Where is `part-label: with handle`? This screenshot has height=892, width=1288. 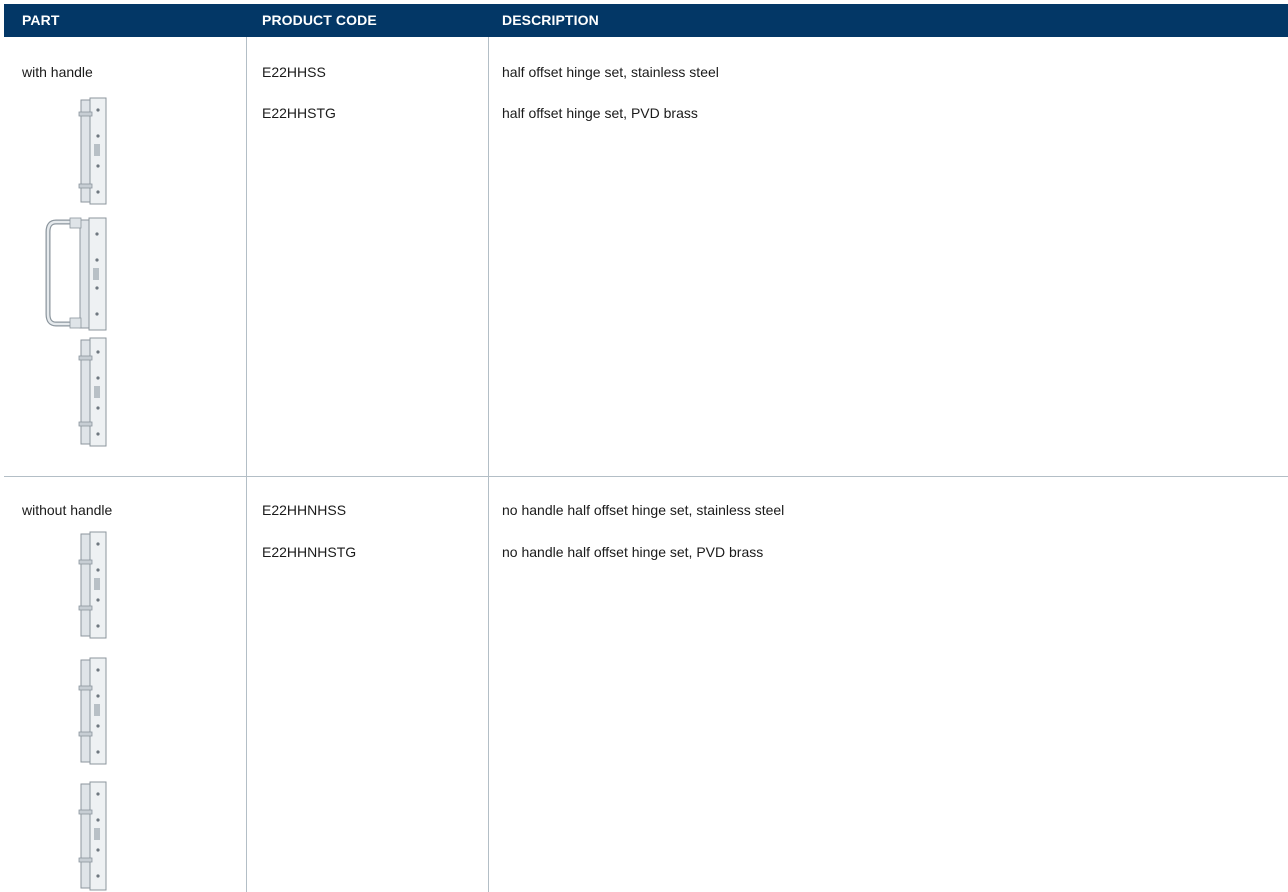 part-label: with handle is located at coordinates (57, 72).